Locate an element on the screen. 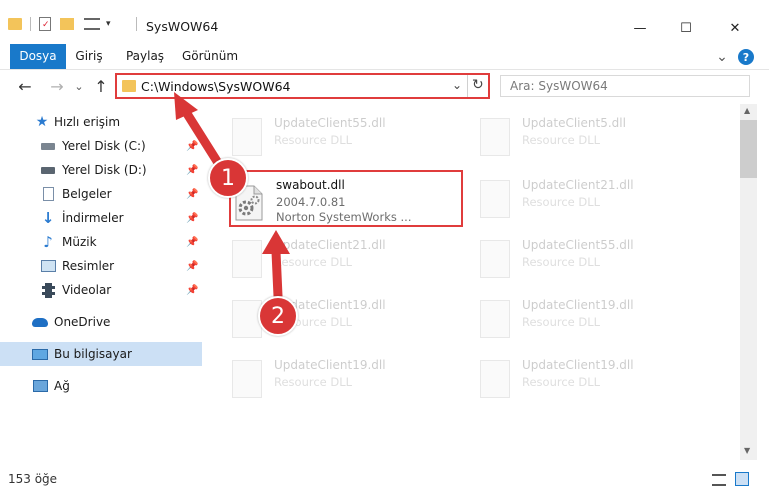  step-badge-1: 1 is located at coordinates (228, 178).